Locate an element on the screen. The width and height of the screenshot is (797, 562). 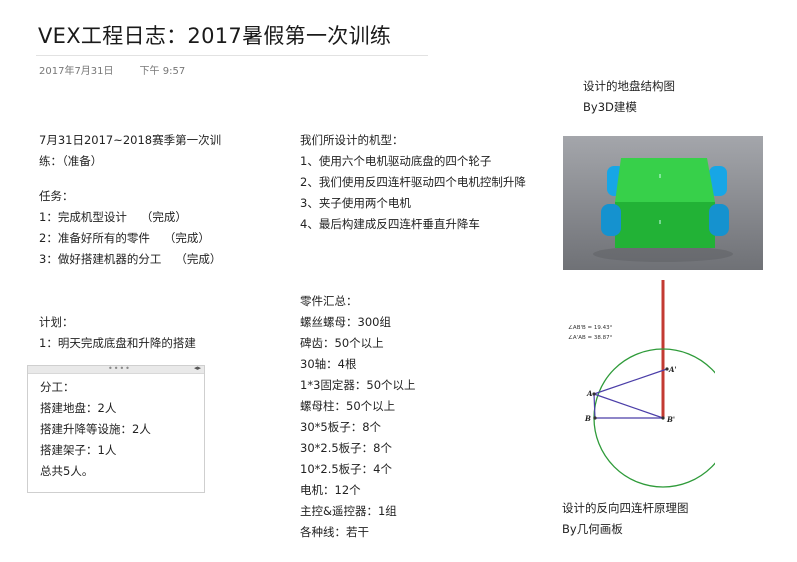
task-item: 1：完成机型设计 （完成） is located at coordinates (130, 217).